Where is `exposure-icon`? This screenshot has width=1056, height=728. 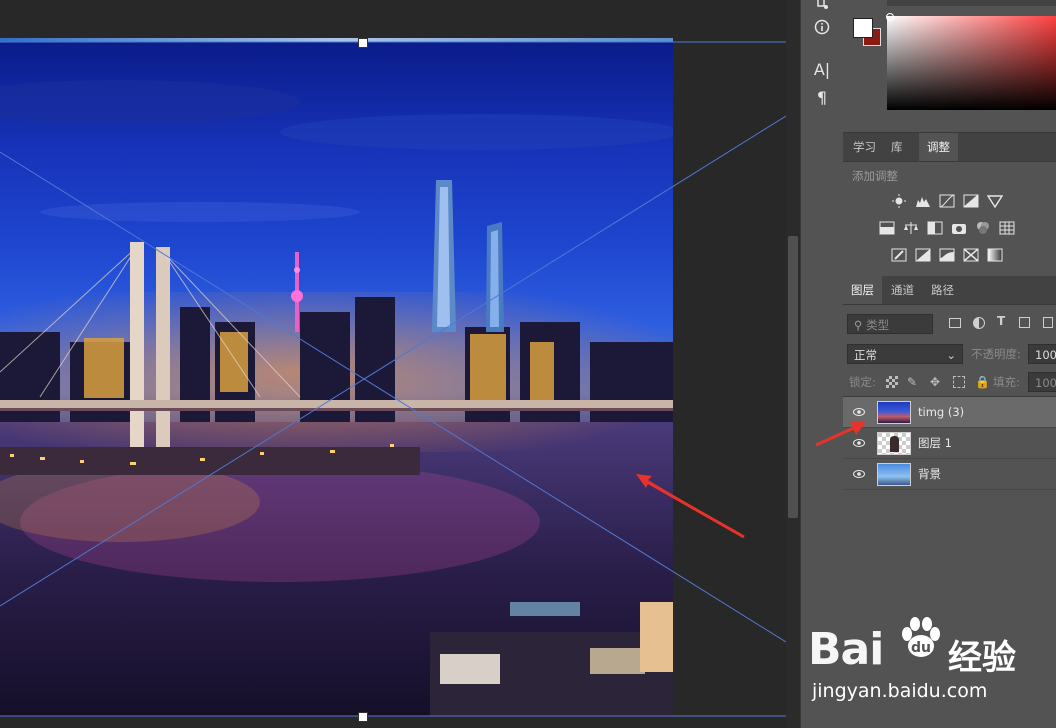 exposure-icon is located at coordinates (971, 201).